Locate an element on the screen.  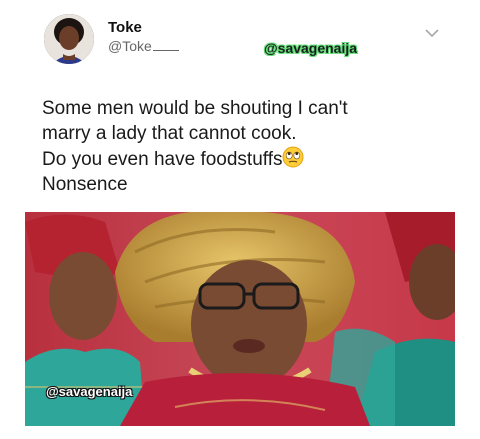
tweet-line-3-wrap: Do you even have foodstuffs is located at coordinates (252, 159).